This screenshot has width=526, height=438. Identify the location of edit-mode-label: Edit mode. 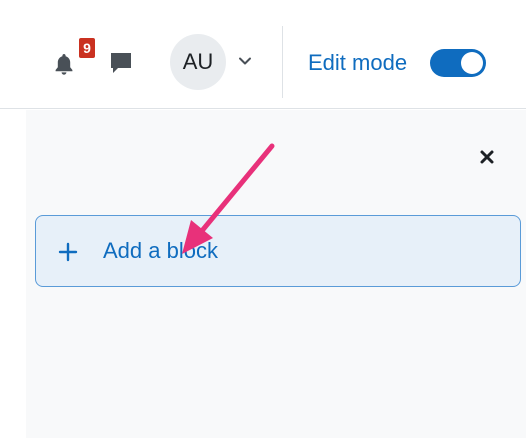
(358, 62).